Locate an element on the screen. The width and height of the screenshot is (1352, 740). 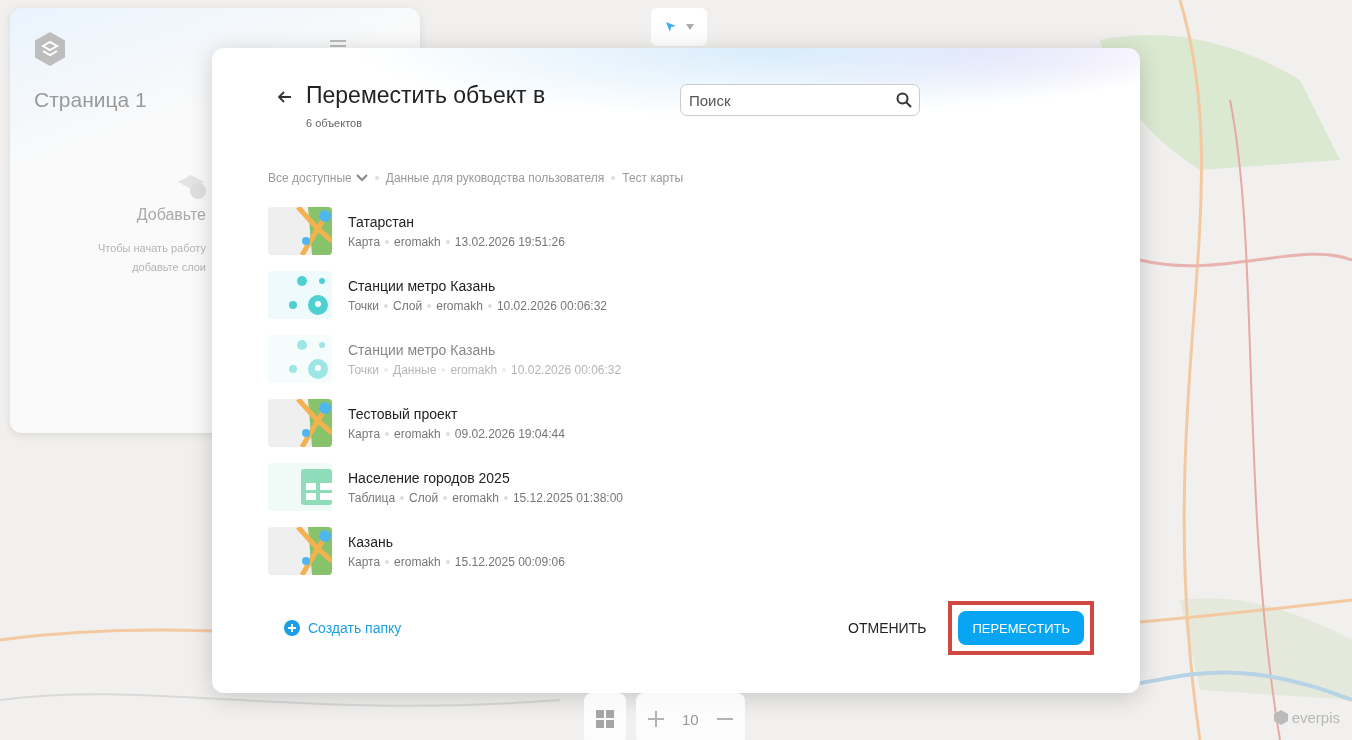
search-field: Поиск is located at coordinates (800, 100).